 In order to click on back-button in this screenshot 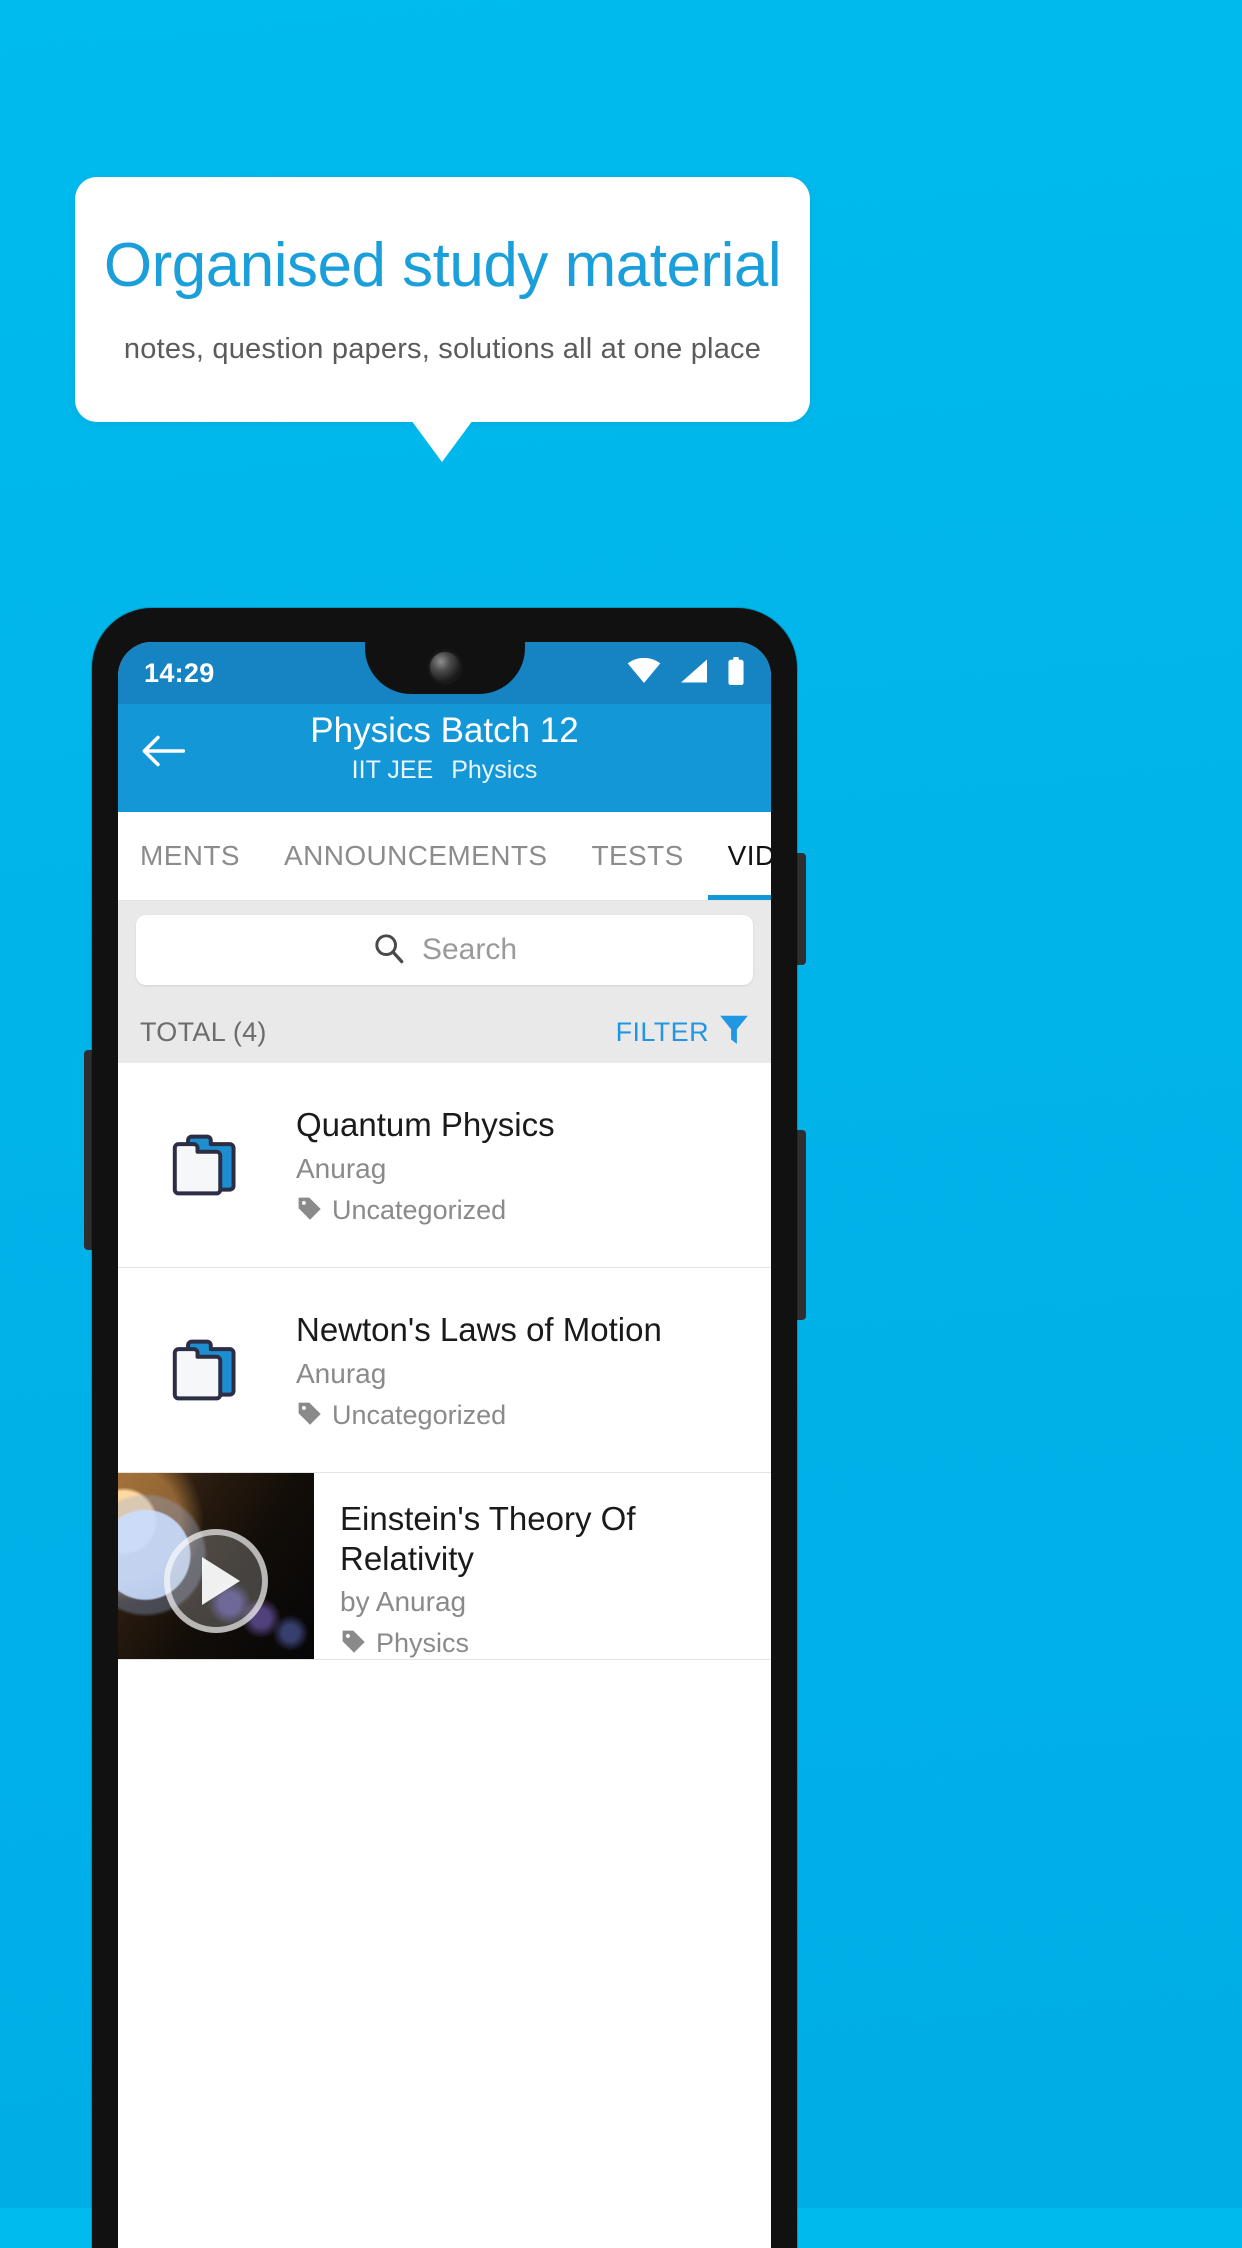, I will do `click(163, 753)`.